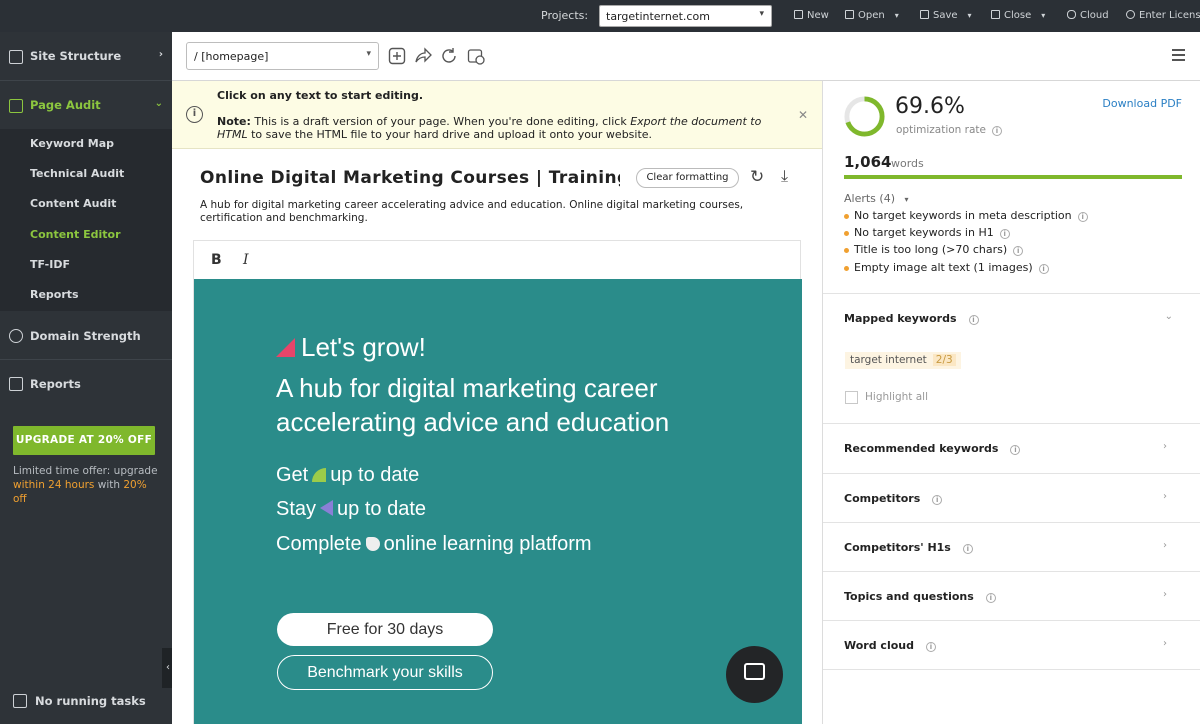 The height and width of the screenshot is (724, 1200). I want to click on optimization-rate: 69.6%, so click(930, 106).